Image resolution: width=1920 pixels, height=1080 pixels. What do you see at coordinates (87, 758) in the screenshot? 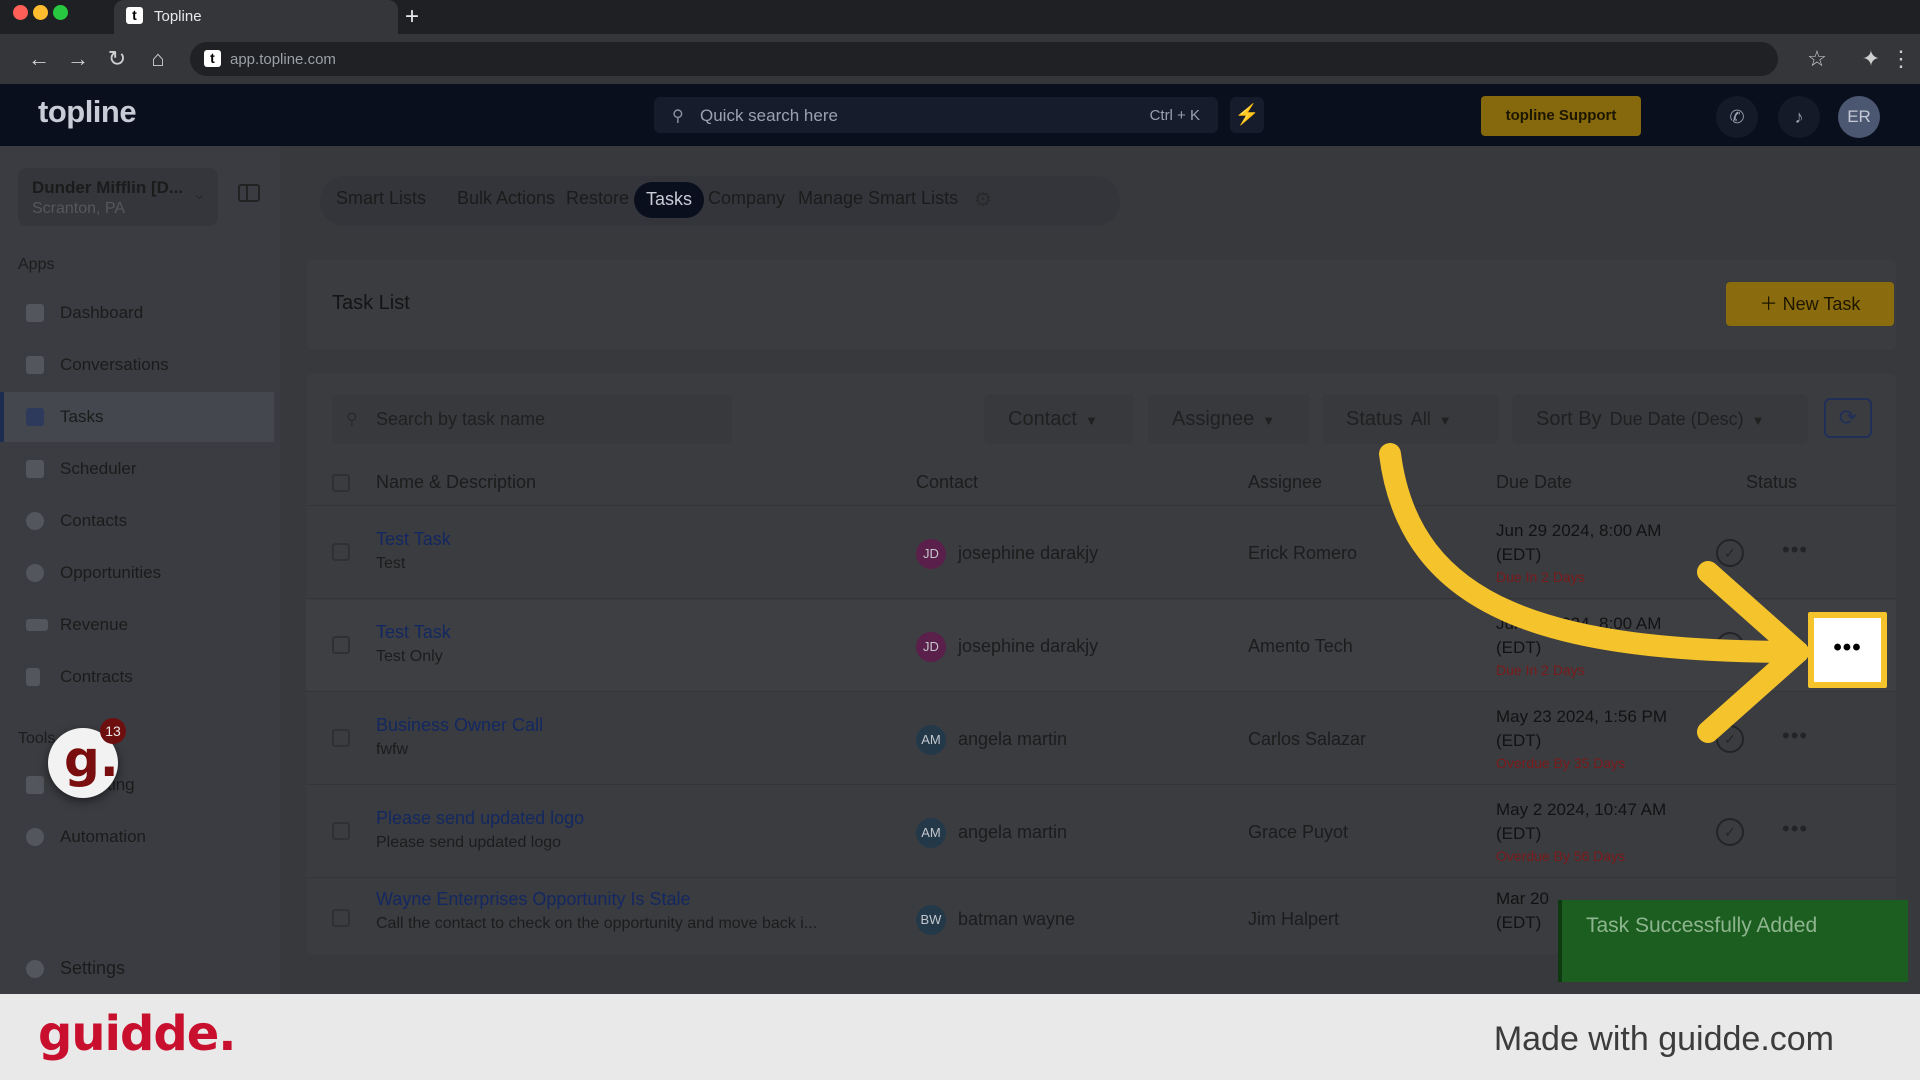
I see `guidde-widget-button: g. 13` at bounding box center [87, 758].